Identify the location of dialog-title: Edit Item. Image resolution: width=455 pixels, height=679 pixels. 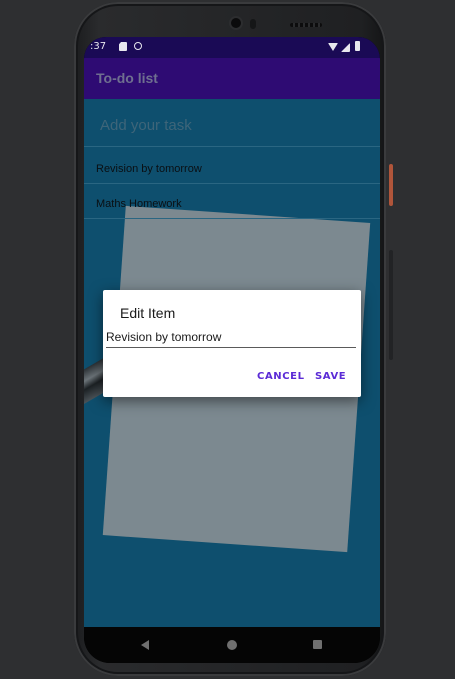
(148, 313).